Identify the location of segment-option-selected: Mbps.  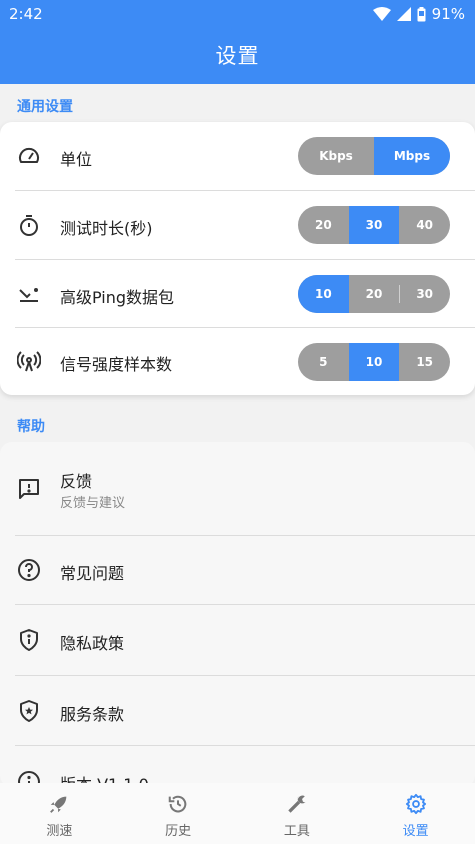
(412, 156).